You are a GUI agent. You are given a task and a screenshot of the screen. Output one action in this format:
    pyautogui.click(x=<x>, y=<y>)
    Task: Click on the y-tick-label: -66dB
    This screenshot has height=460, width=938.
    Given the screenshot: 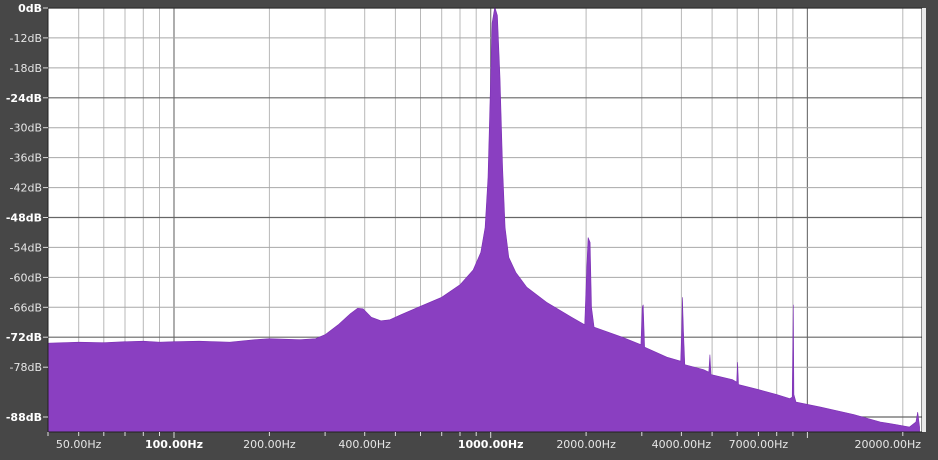 What is the action you would take?
    pyautogui.click(x=26, y=307)
    